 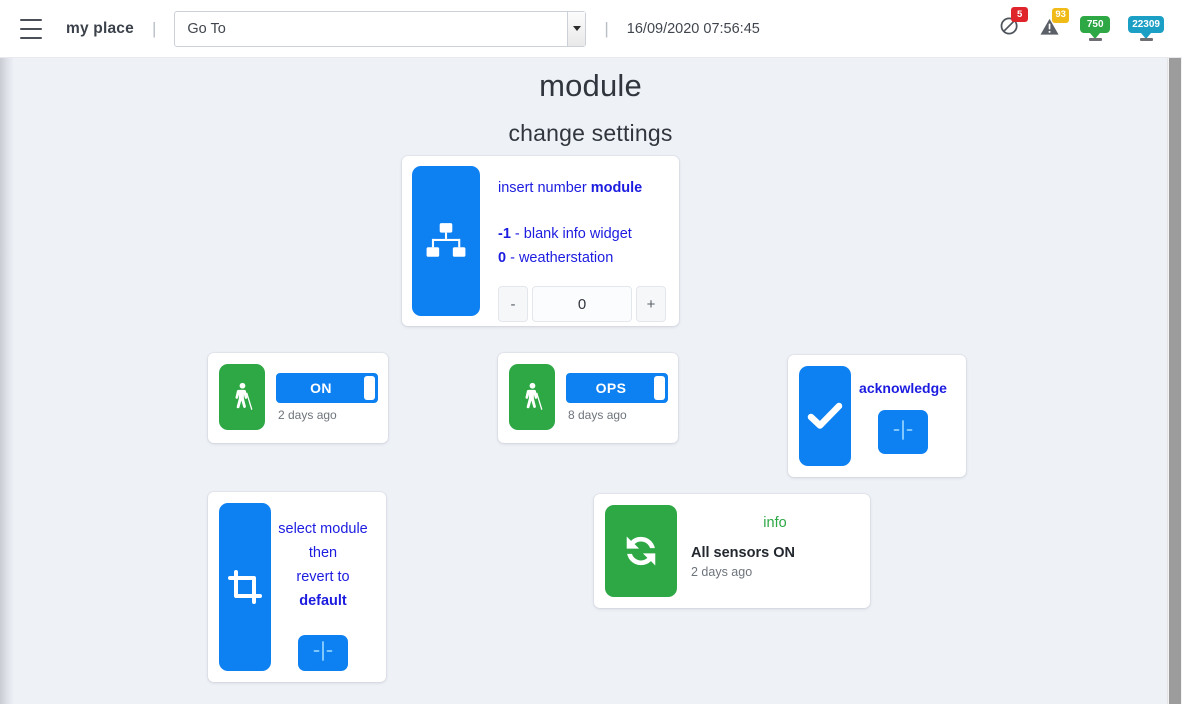 What do you see at coordinates (611, 388) in the screenshot?
I see `toggle-state-label: OPS` at bounding box center [611, 388].